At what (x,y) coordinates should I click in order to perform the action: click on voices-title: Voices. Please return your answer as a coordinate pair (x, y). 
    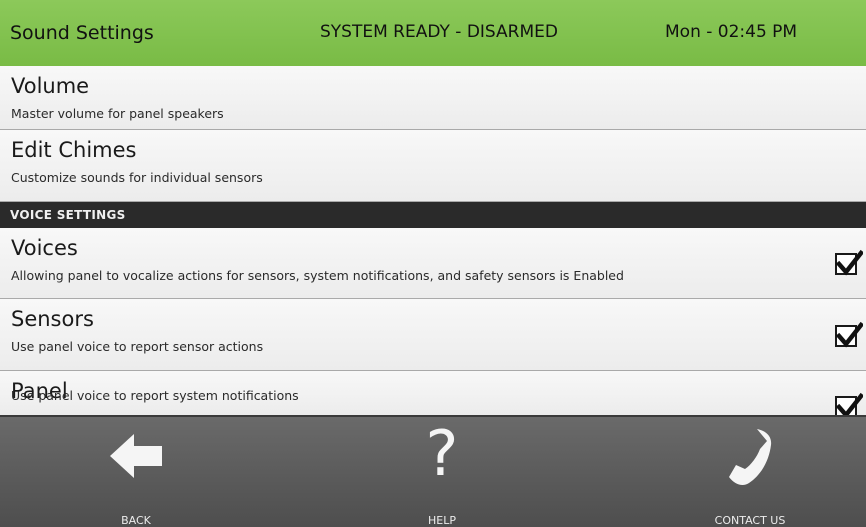
    Looking at the image, I should click on (44, 248).